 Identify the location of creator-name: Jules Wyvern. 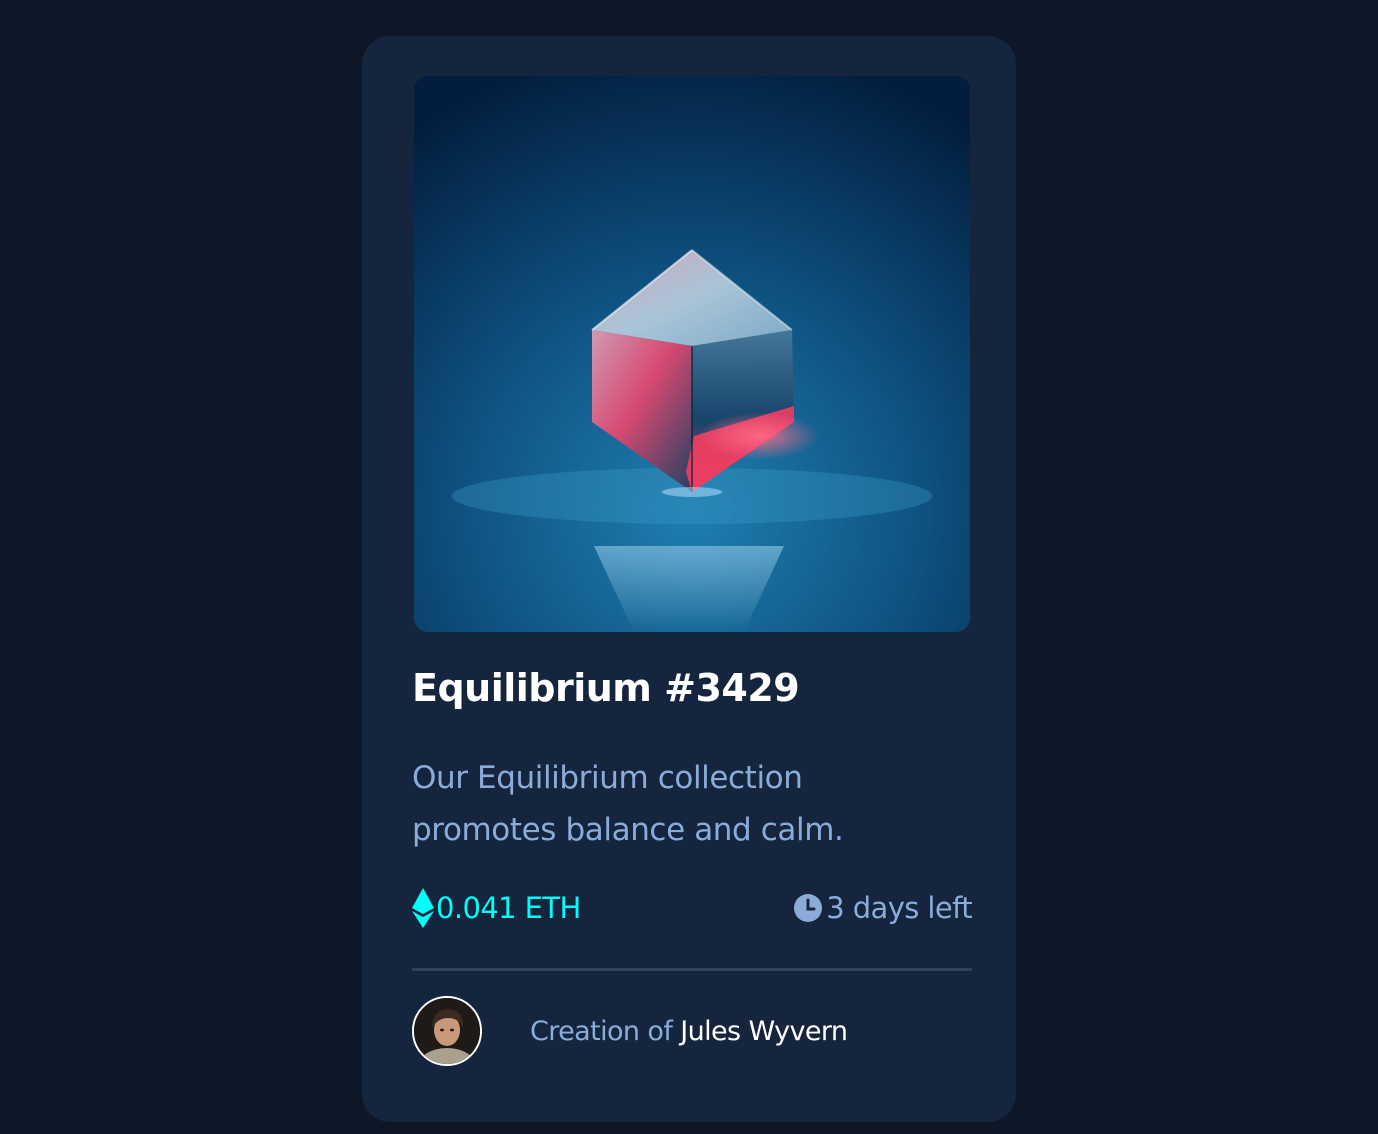
(764, 1031).